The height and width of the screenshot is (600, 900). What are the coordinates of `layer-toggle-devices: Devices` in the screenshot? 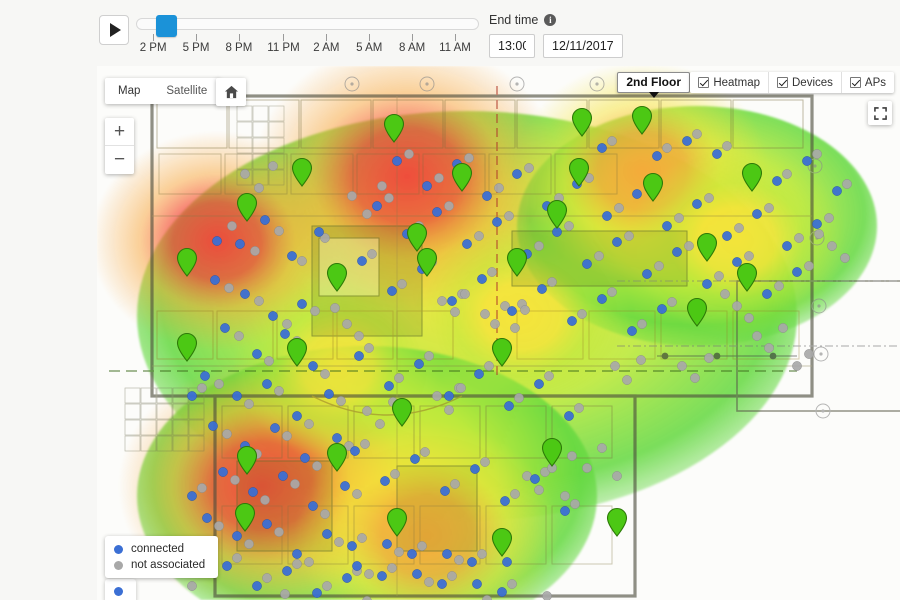 It's located at (805, 82).